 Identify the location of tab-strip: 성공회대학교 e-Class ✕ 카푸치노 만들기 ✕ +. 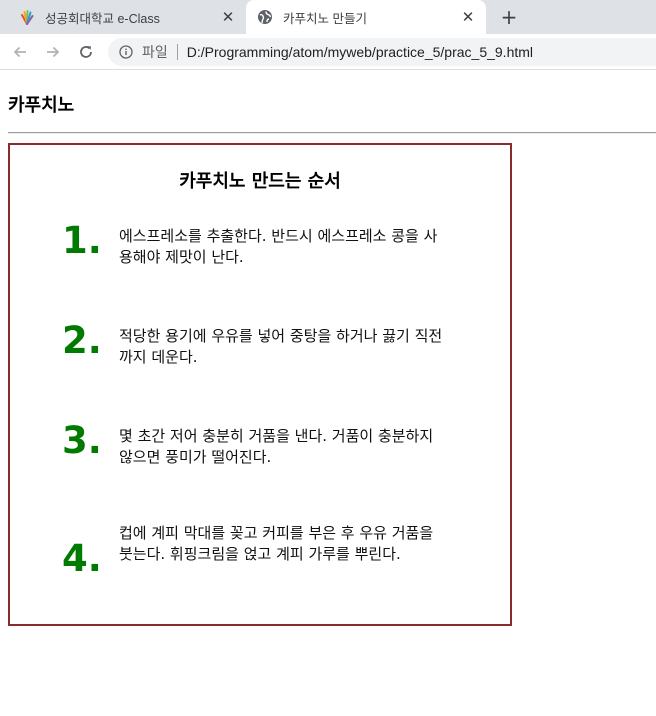
(328, 17).